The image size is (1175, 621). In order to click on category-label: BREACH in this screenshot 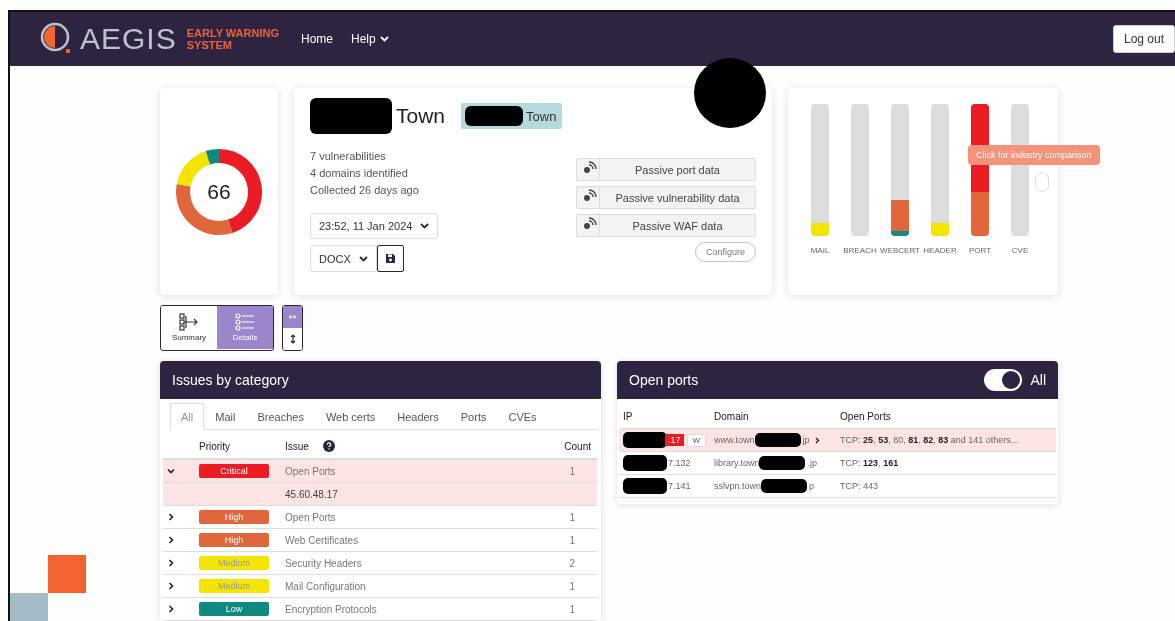, I will do `click(860, 250)`.